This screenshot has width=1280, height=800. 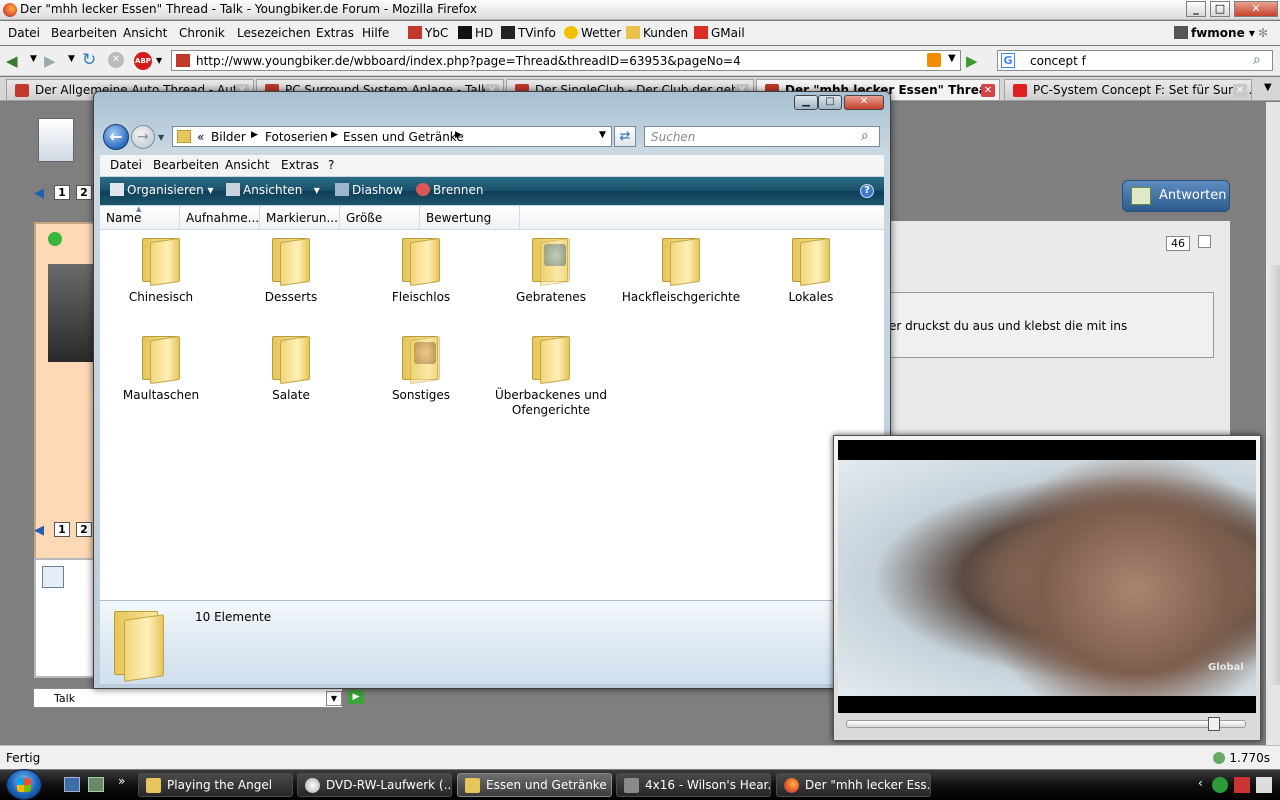 I want to click on start-button, so click(x=24, y=784).